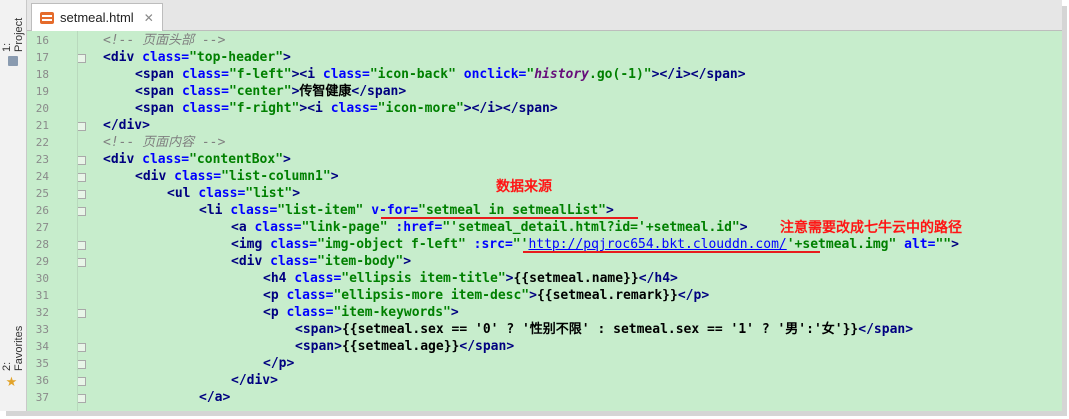  I want to click on gutter-divider, so click(77, 221).